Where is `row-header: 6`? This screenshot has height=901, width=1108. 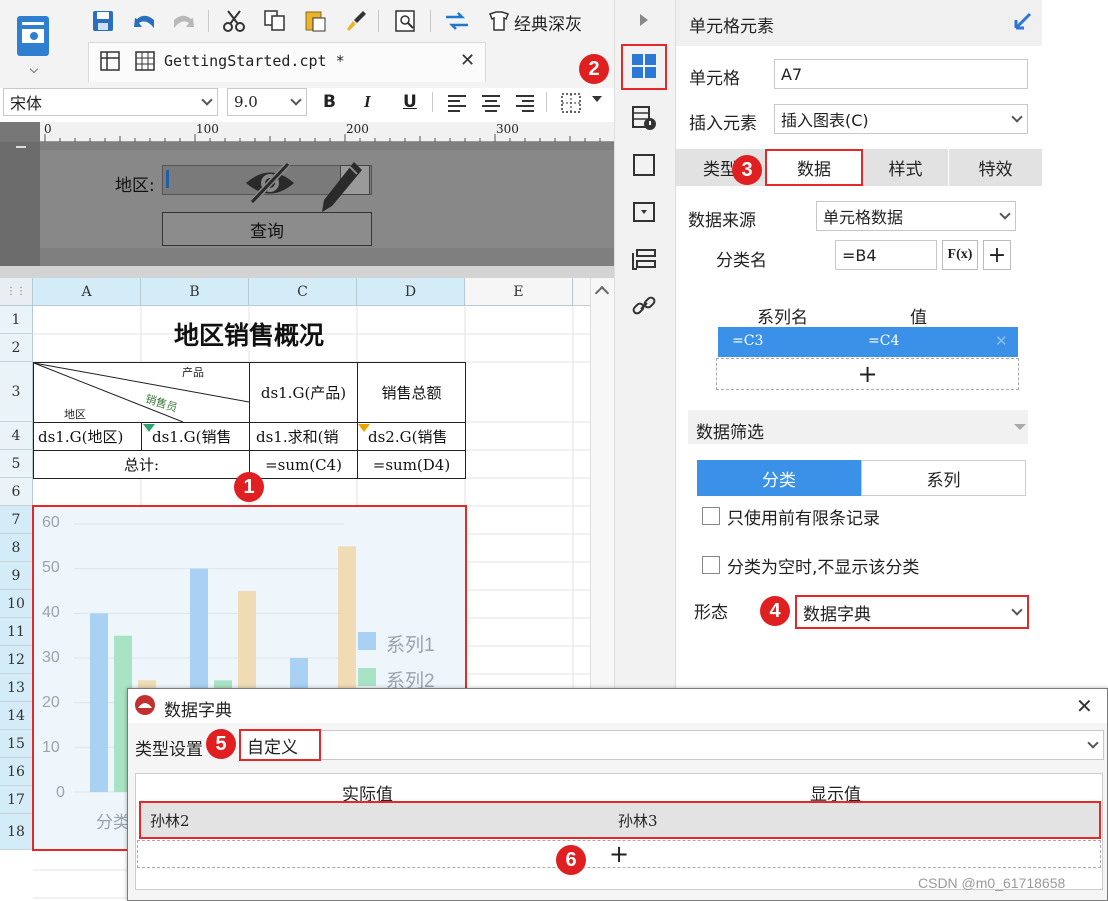 row-header: 6 is located at coordinates (16, 492).